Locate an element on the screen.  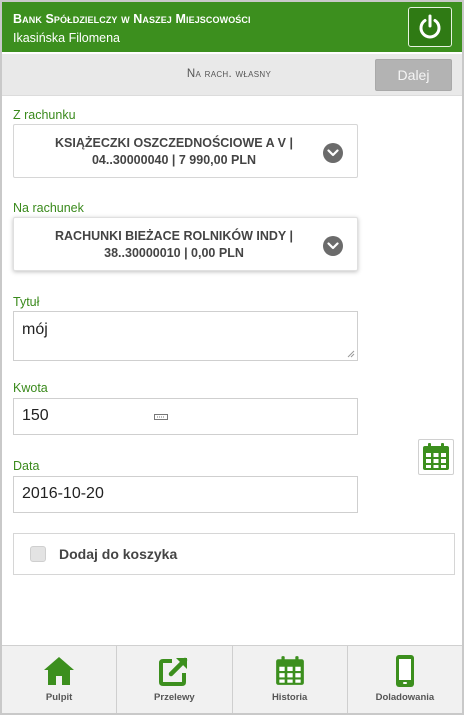
nav-label-historia: Historia is located at coordinates (289, 697).